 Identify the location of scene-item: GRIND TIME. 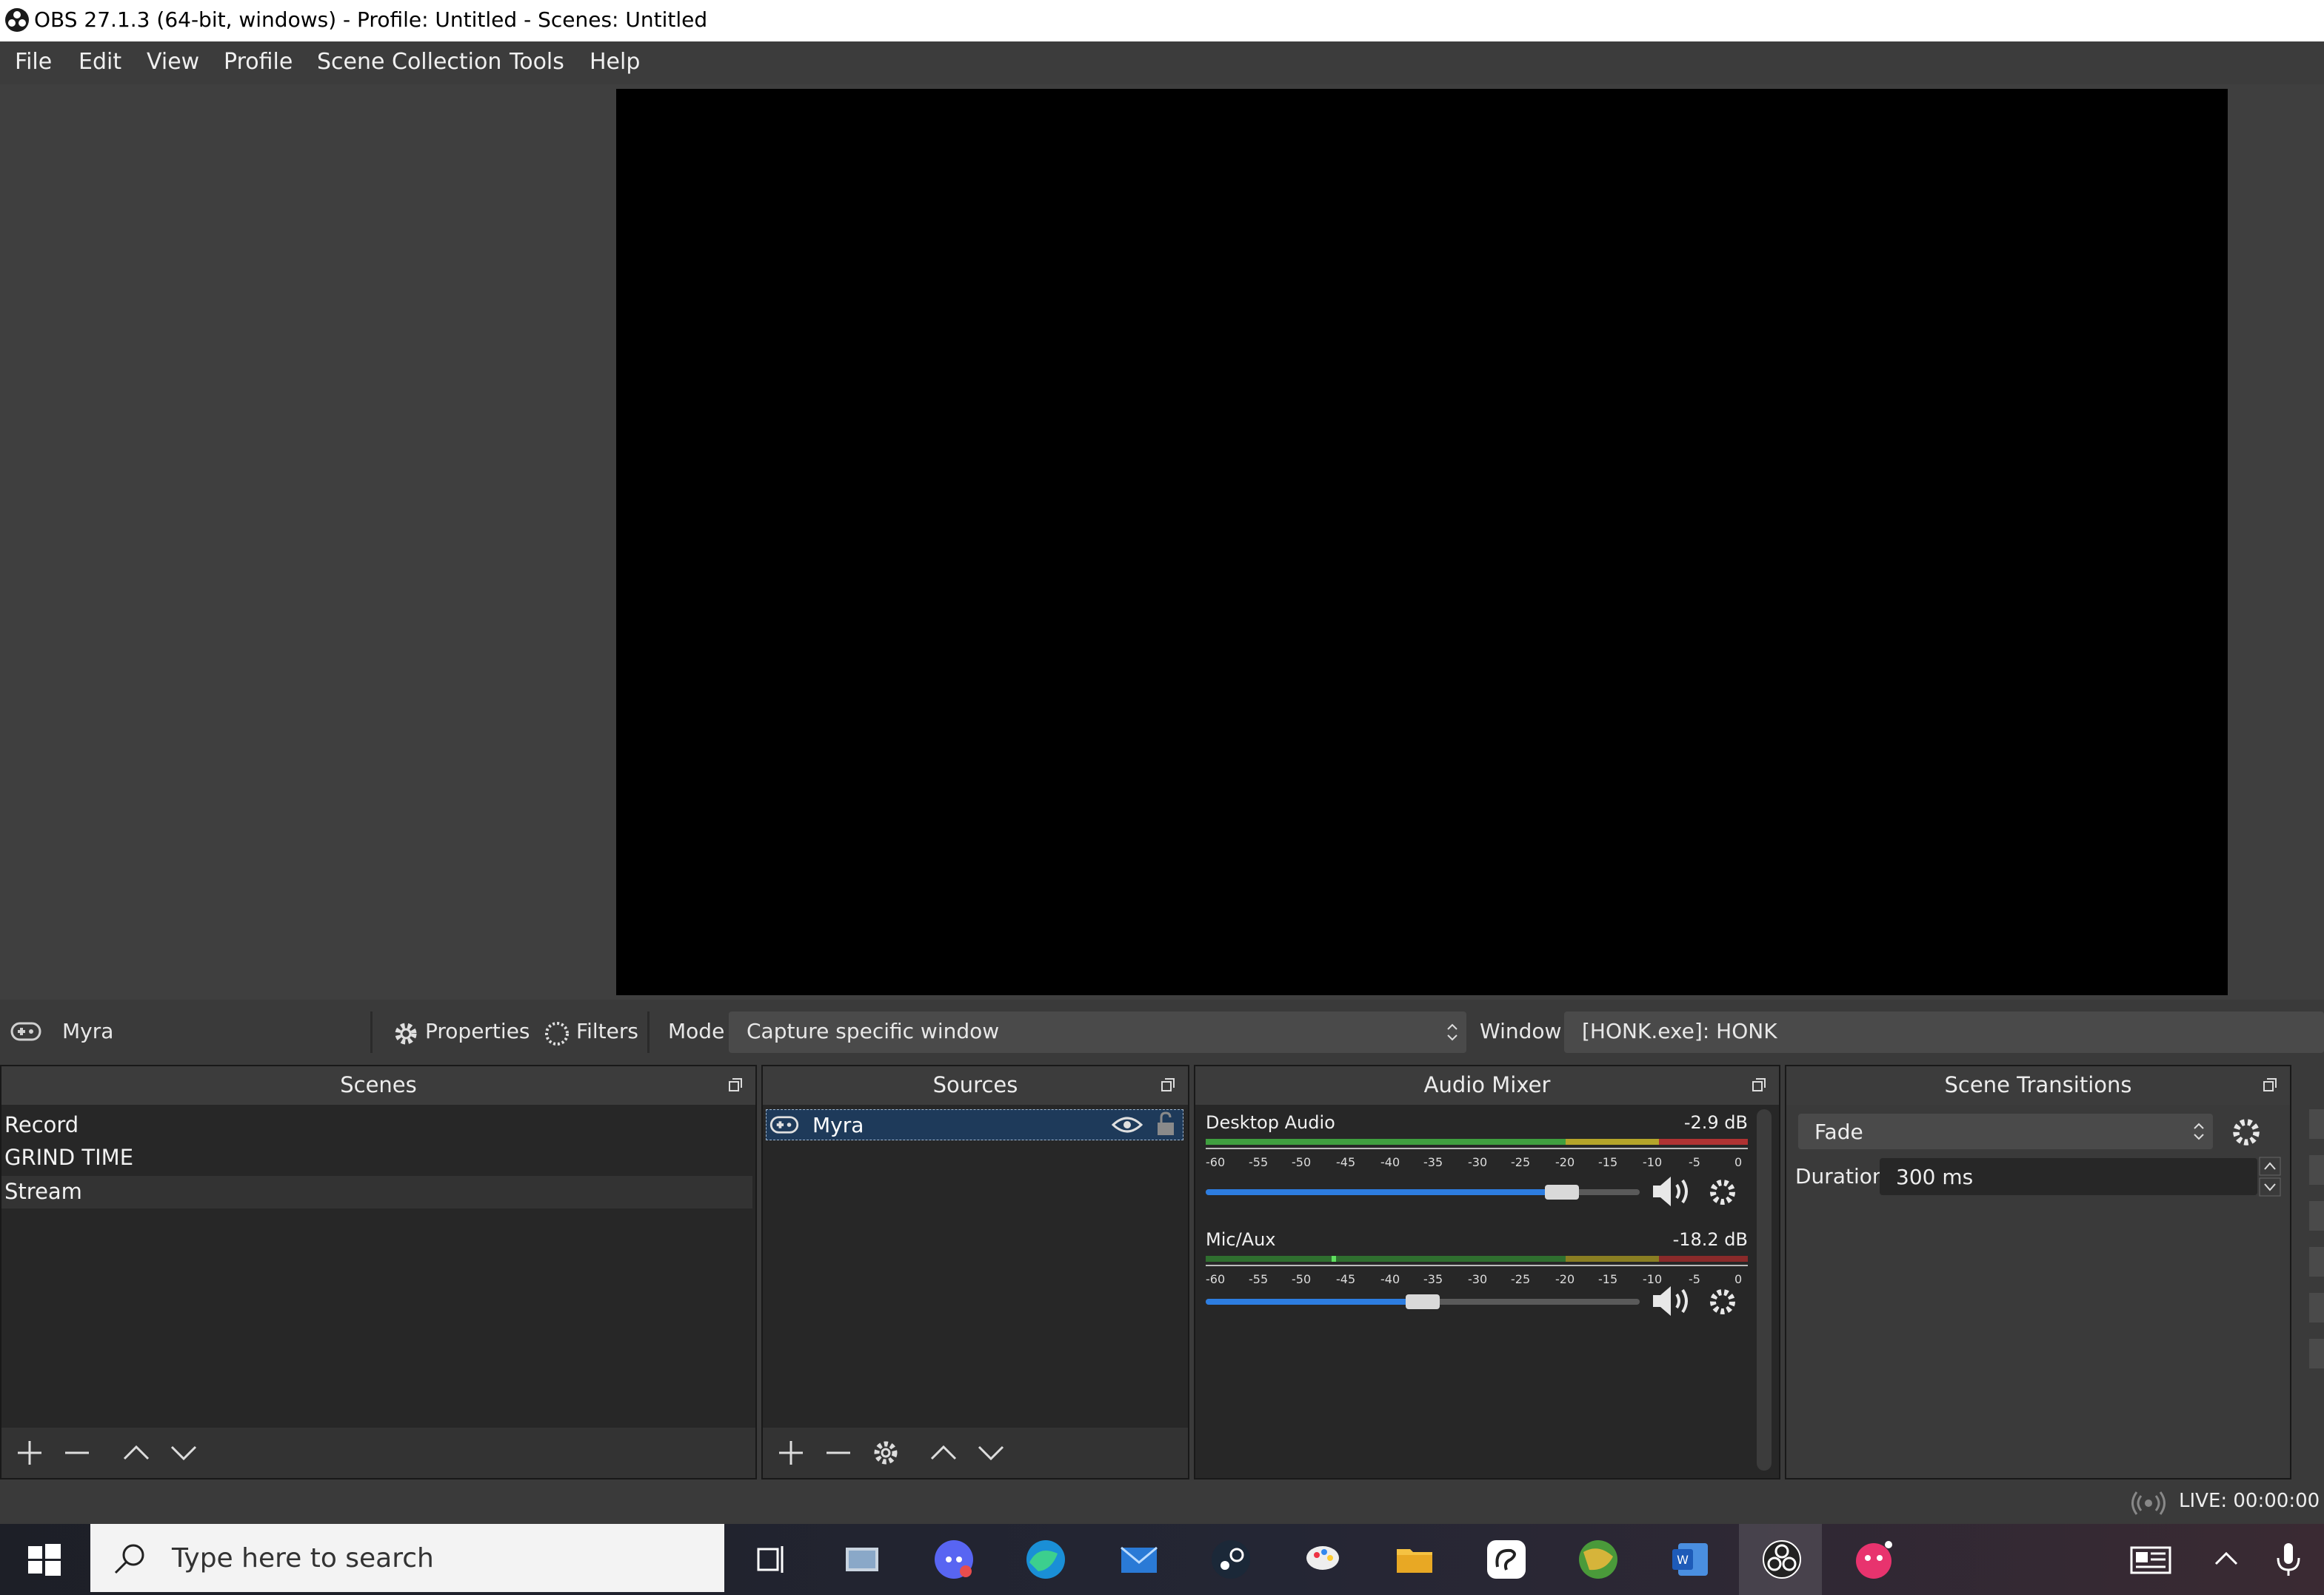
(68, 1157).